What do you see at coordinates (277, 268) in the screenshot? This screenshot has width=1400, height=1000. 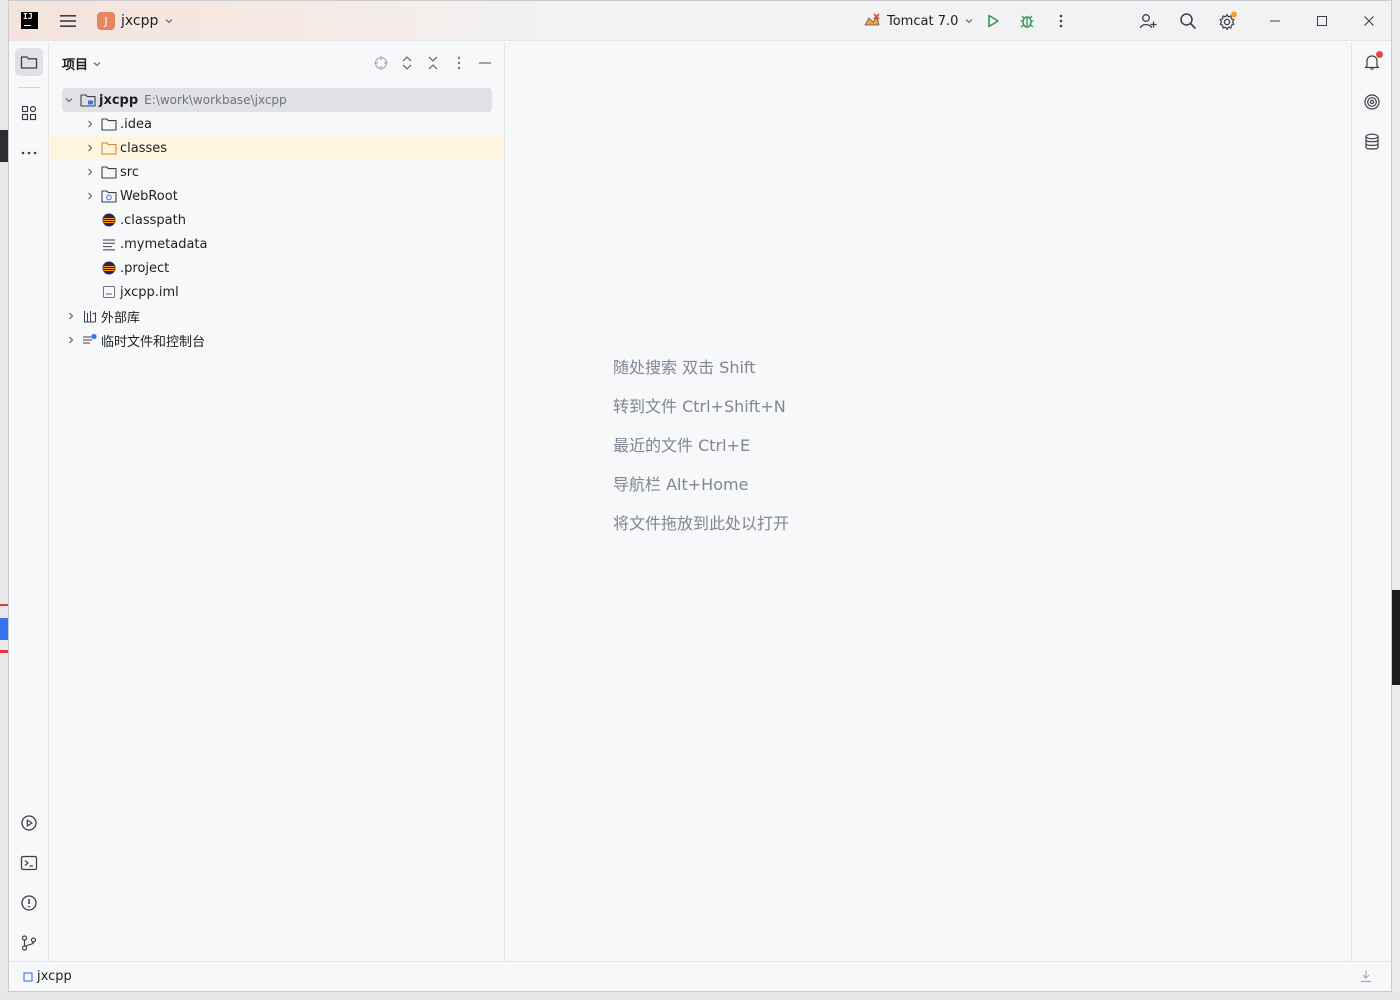 I see `tree-node-project: .project` at bounding box center [277, 268].